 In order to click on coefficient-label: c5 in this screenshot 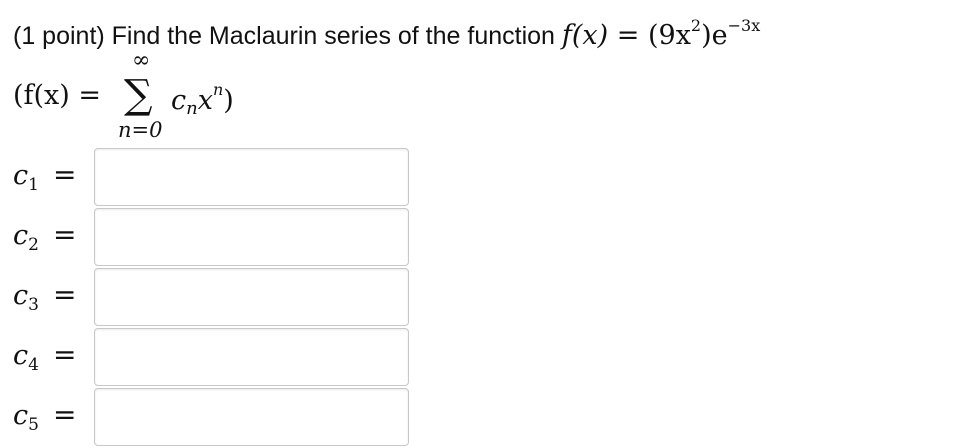, I will do `click(26, 417)`.